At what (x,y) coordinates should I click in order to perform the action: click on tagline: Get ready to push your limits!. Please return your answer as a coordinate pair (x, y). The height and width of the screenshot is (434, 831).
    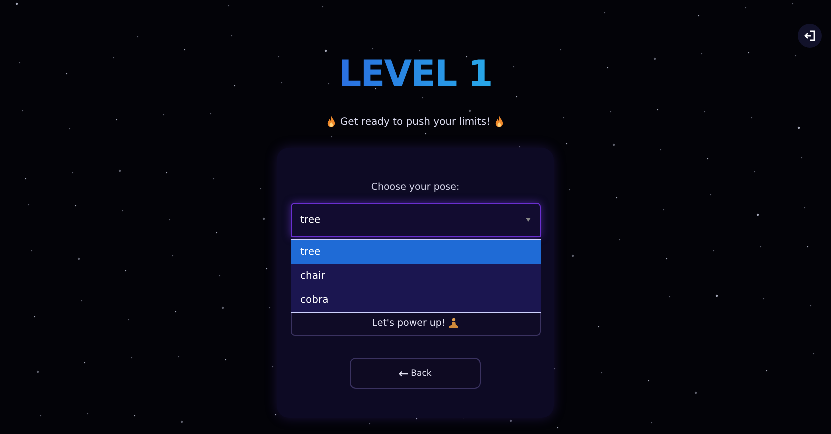
    Looking at the image, I should click on (415, 122).